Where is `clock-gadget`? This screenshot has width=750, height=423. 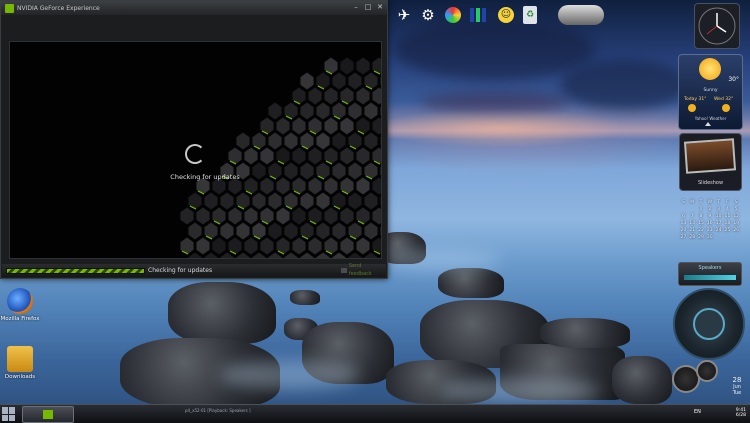
clock-gadget is located at coordinates (717, 26).